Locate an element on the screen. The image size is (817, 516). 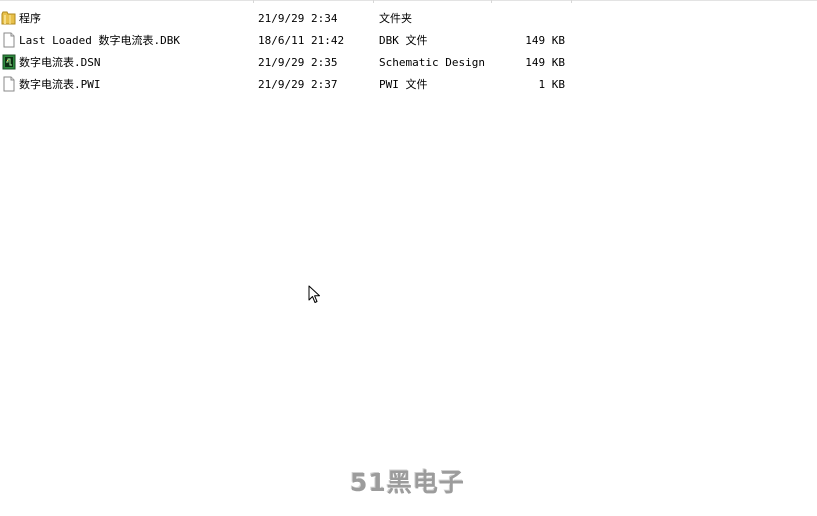
schematic-file-icon is located at coordinates (9, 62).